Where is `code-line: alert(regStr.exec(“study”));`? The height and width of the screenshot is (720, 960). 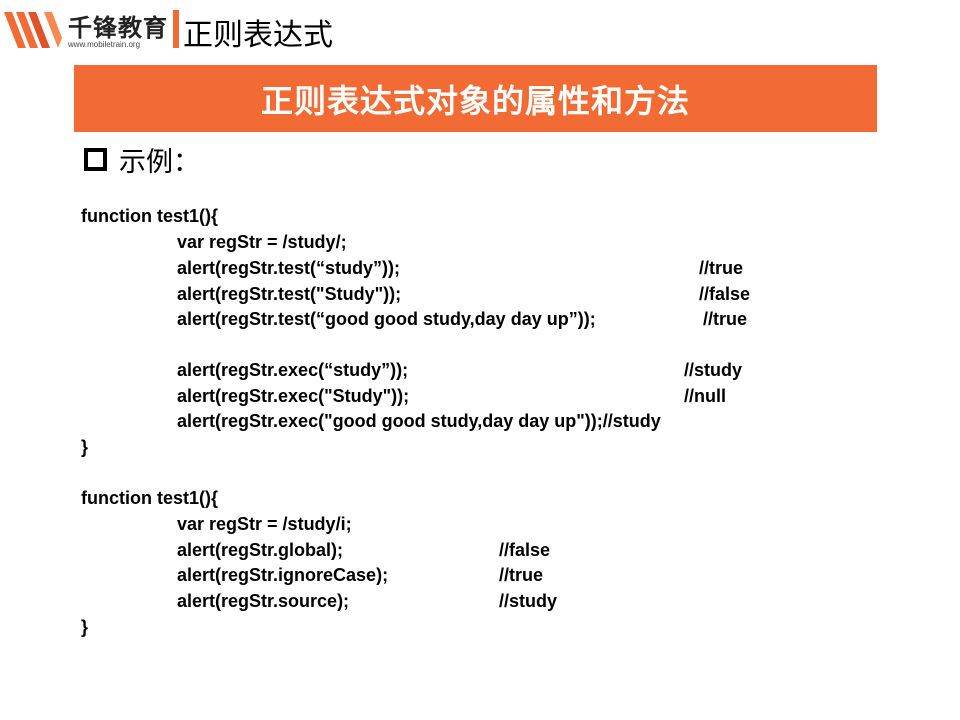 code-line: alert(regStr.exec(“study”)); is located at coordinates (293, 370).